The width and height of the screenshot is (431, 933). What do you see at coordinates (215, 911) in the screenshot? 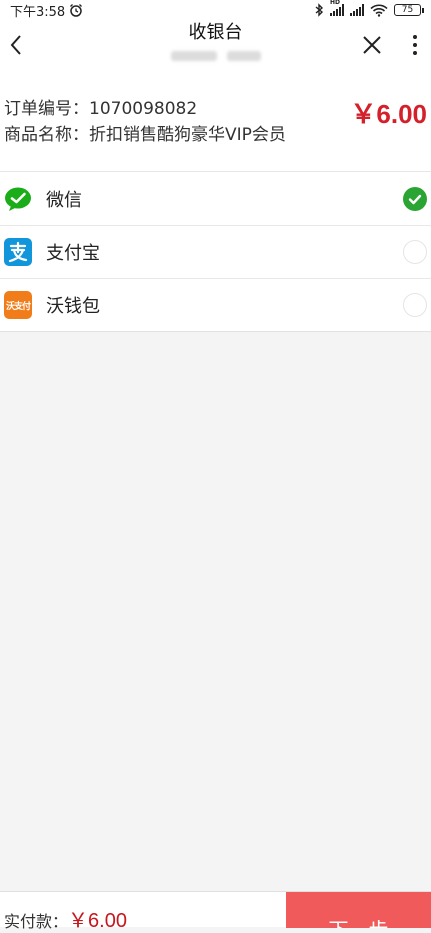
I see `bottom-bar: 实付款：￥6.00 下一步` at bounding box center [215, 911].